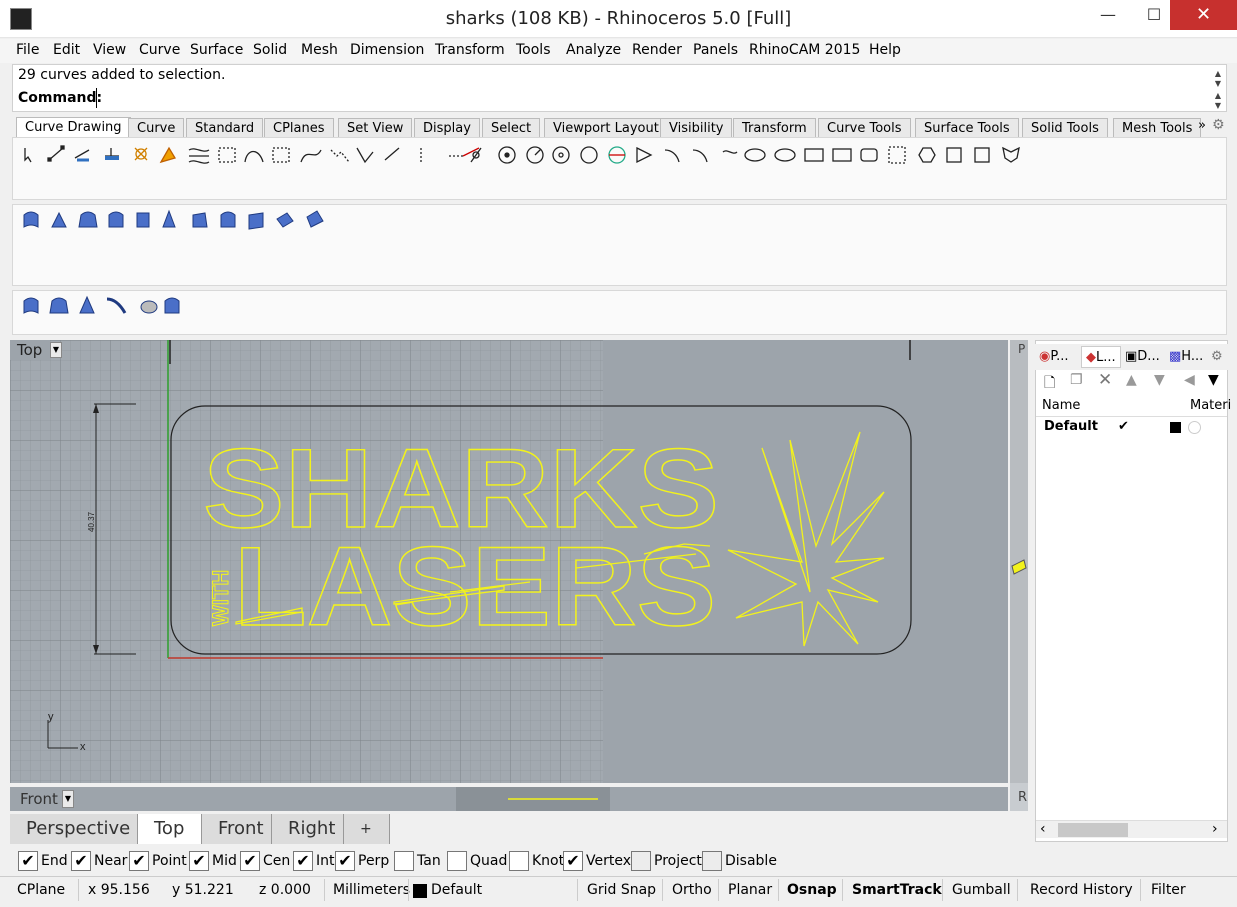  What do you see at coordinates (621, 890) in the screenshot?
I see `grid-snap-toggle: Grid Snap` at bounding box center [621, 890].